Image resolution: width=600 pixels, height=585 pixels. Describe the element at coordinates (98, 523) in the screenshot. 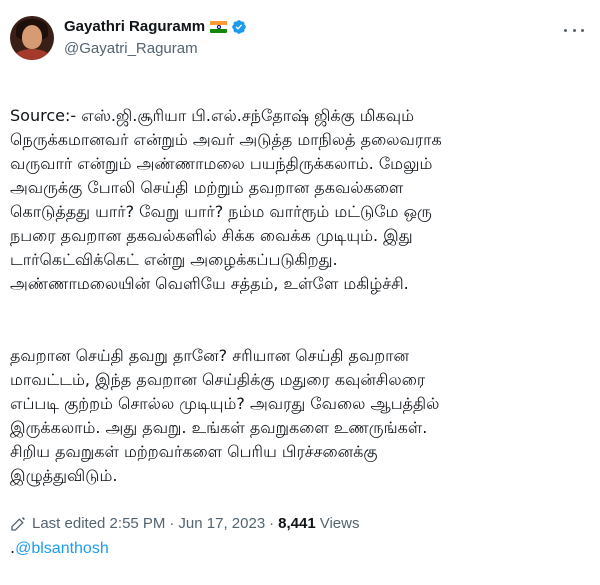

I see `edited-timestamp: Last edited 2:55 PM` at that location.